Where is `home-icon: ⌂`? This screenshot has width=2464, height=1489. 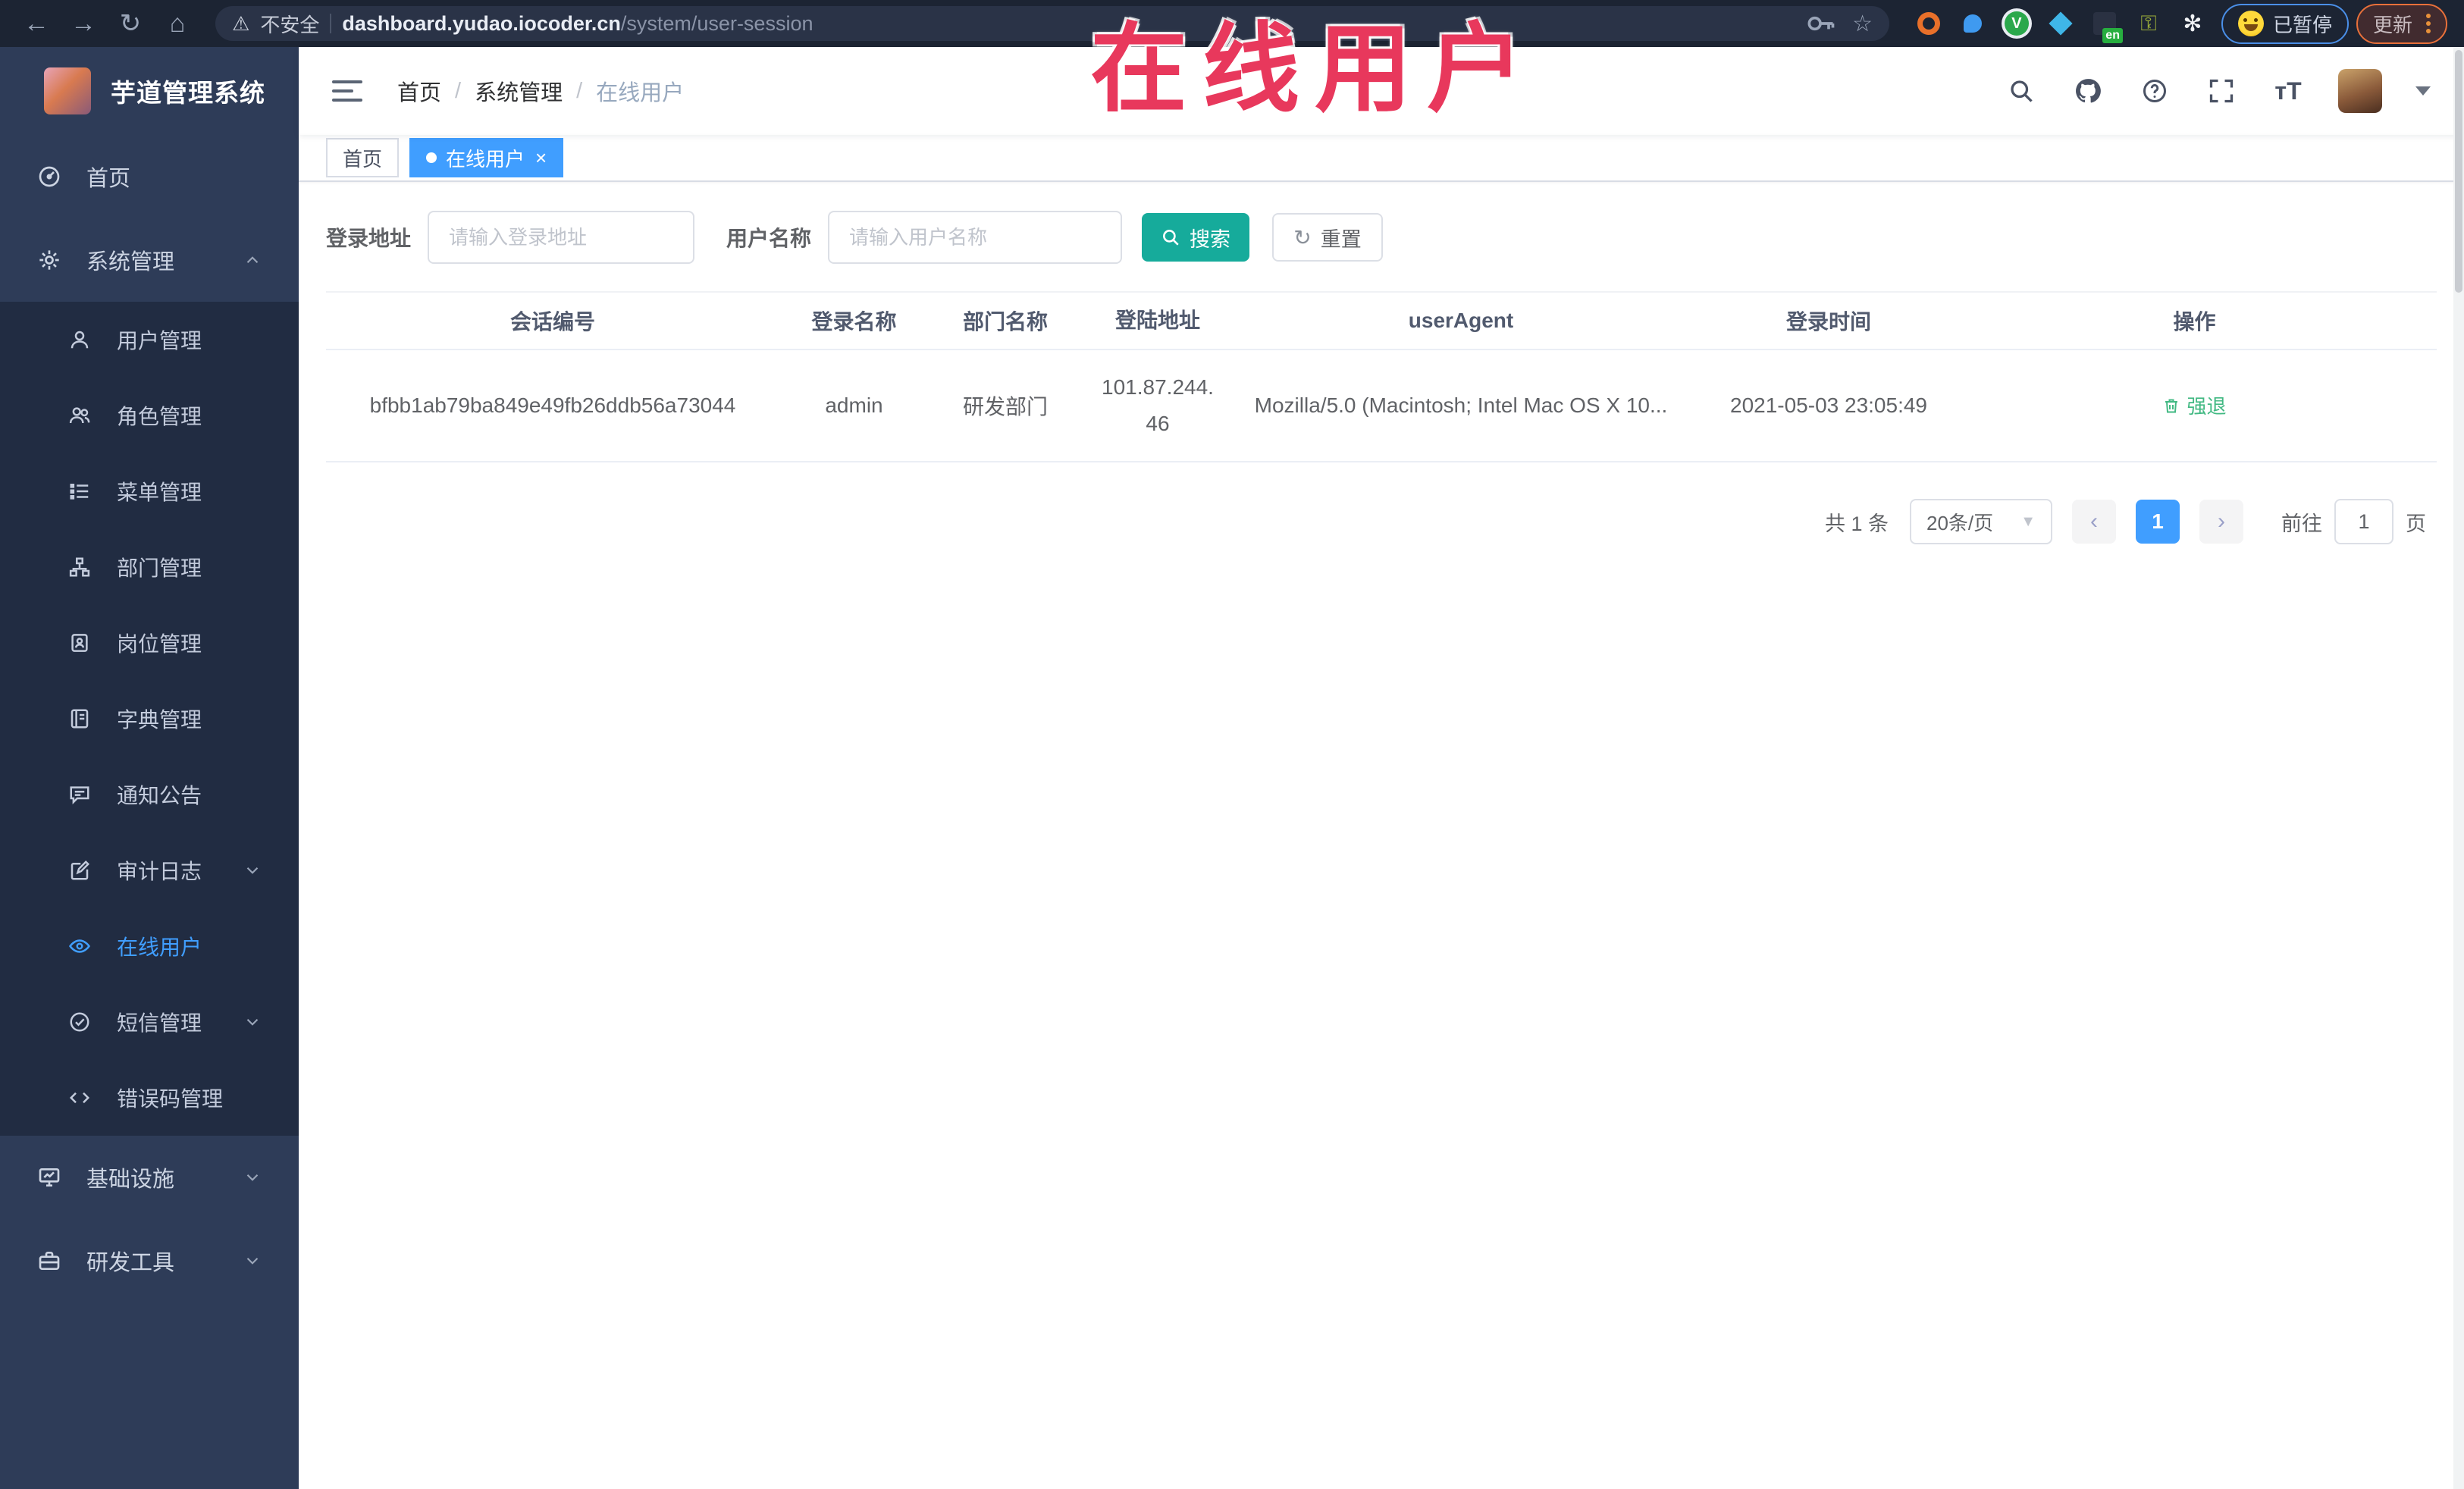
home-icon: ⌂ is located at coordinates (178, 23).